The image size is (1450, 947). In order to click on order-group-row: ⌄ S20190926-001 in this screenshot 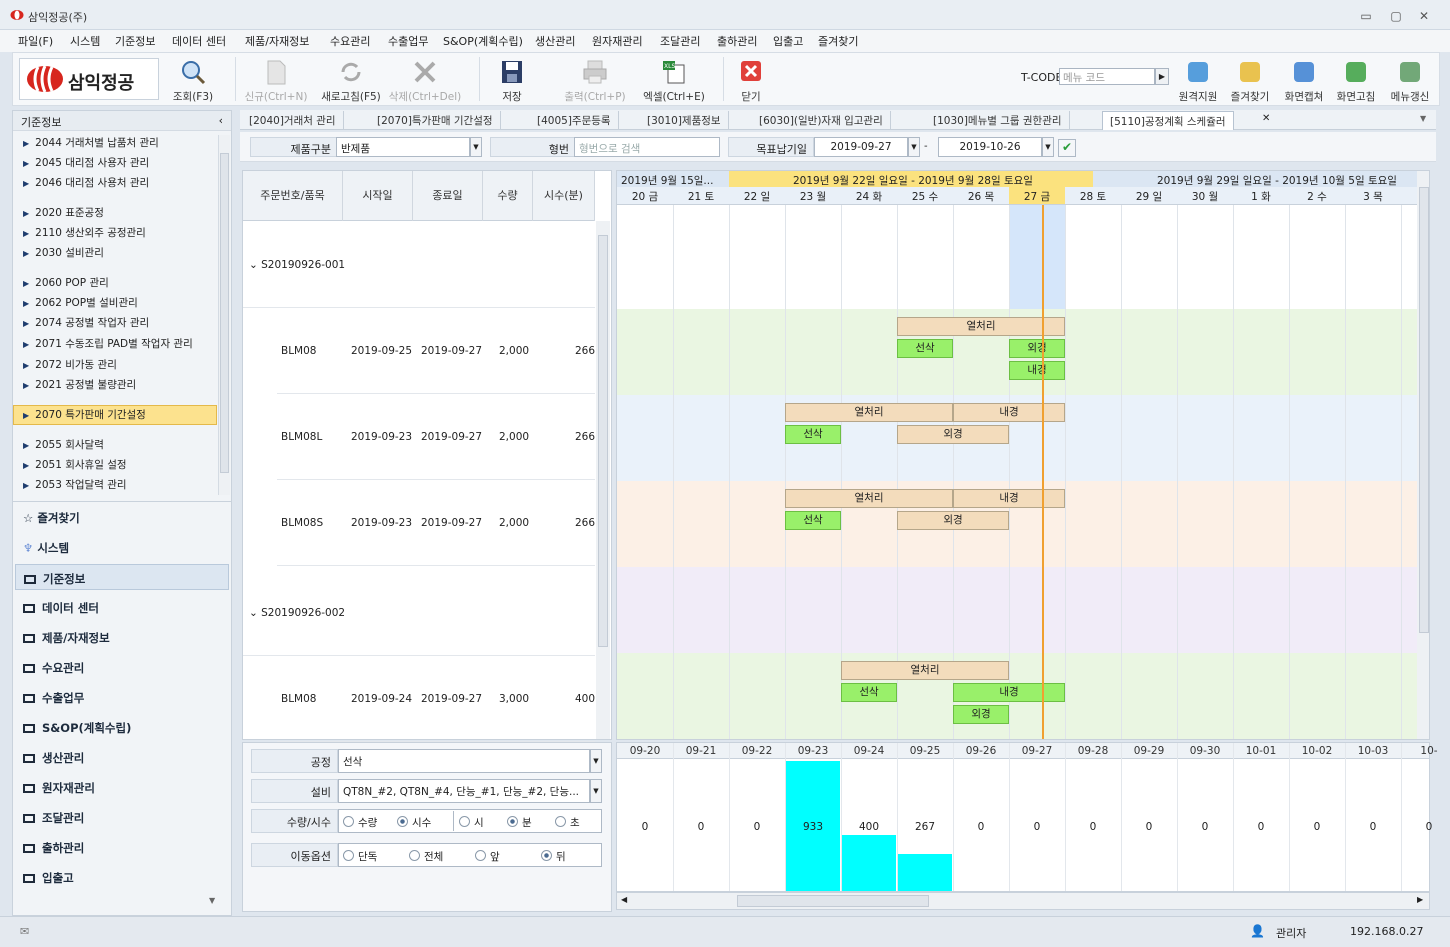, I will do `click(297, 265)`.